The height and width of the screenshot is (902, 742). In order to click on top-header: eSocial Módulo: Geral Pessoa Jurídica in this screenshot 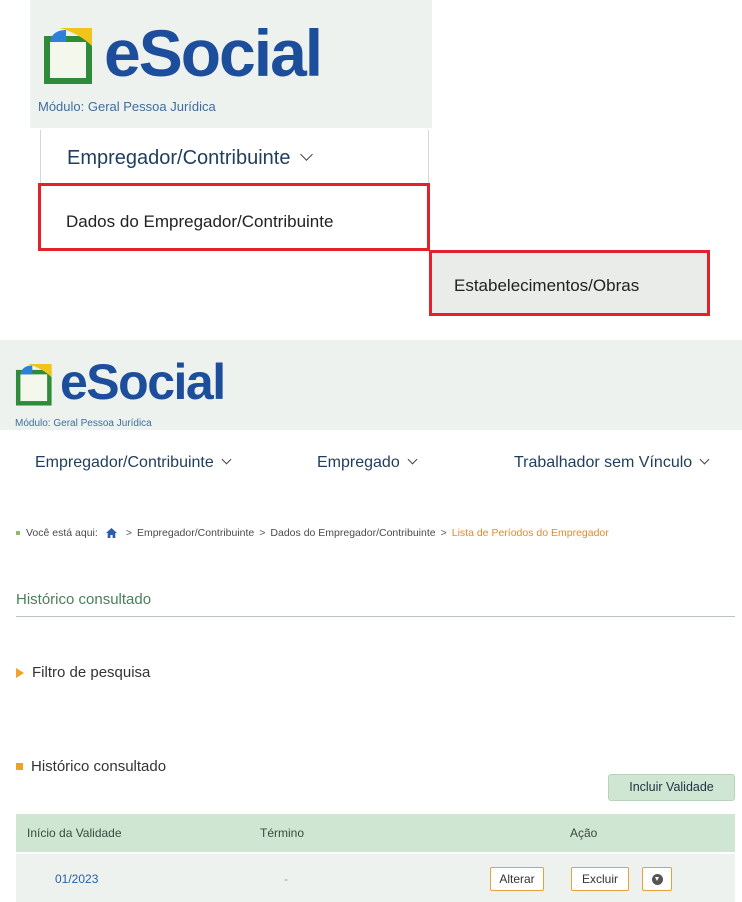, I will do `click(231, 64)`.